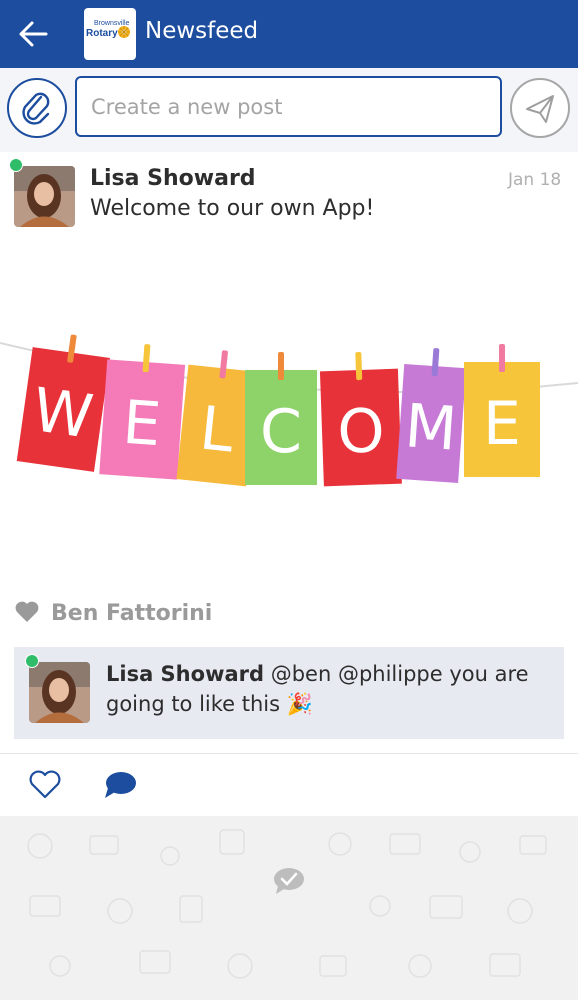 The image size is (578, 1004). I want to click on rotary-logo: Brownsville Rotary, so click(110, 34).